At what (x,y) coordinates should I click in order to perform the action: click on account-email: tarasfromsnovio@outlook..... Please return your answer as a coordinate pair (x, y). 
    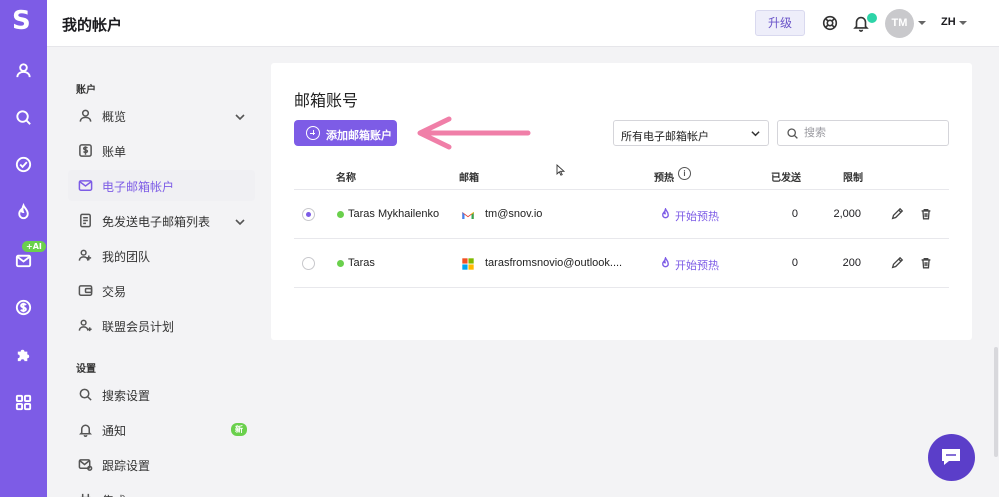
    Looking at the image, I should click on (554, 263).